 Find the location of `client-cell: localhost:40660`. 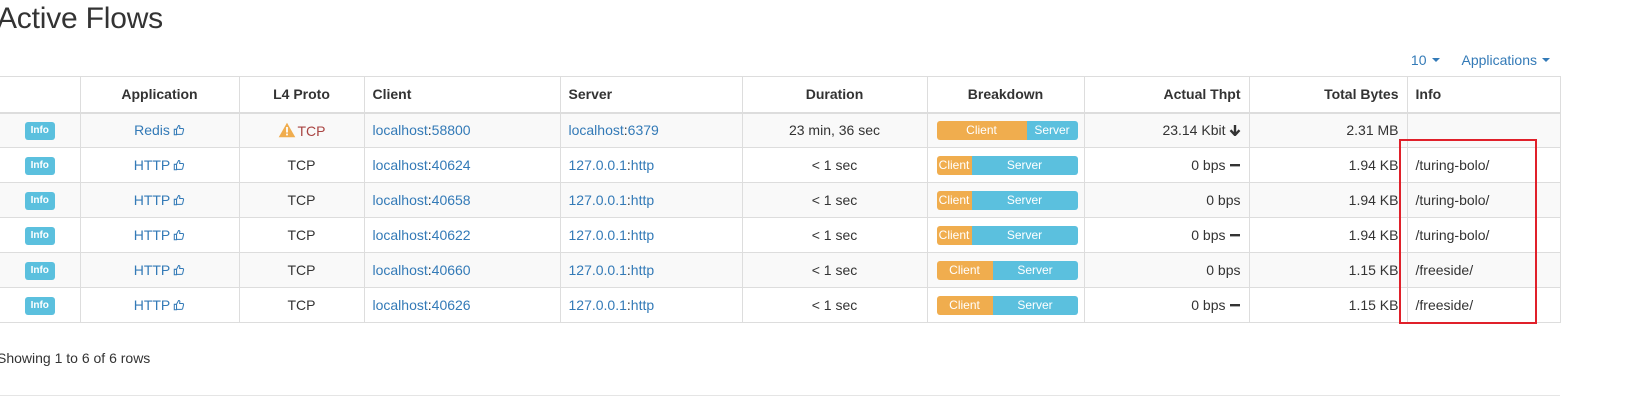

client-cell: localhost:40660 is located at coordinates (462, 270).